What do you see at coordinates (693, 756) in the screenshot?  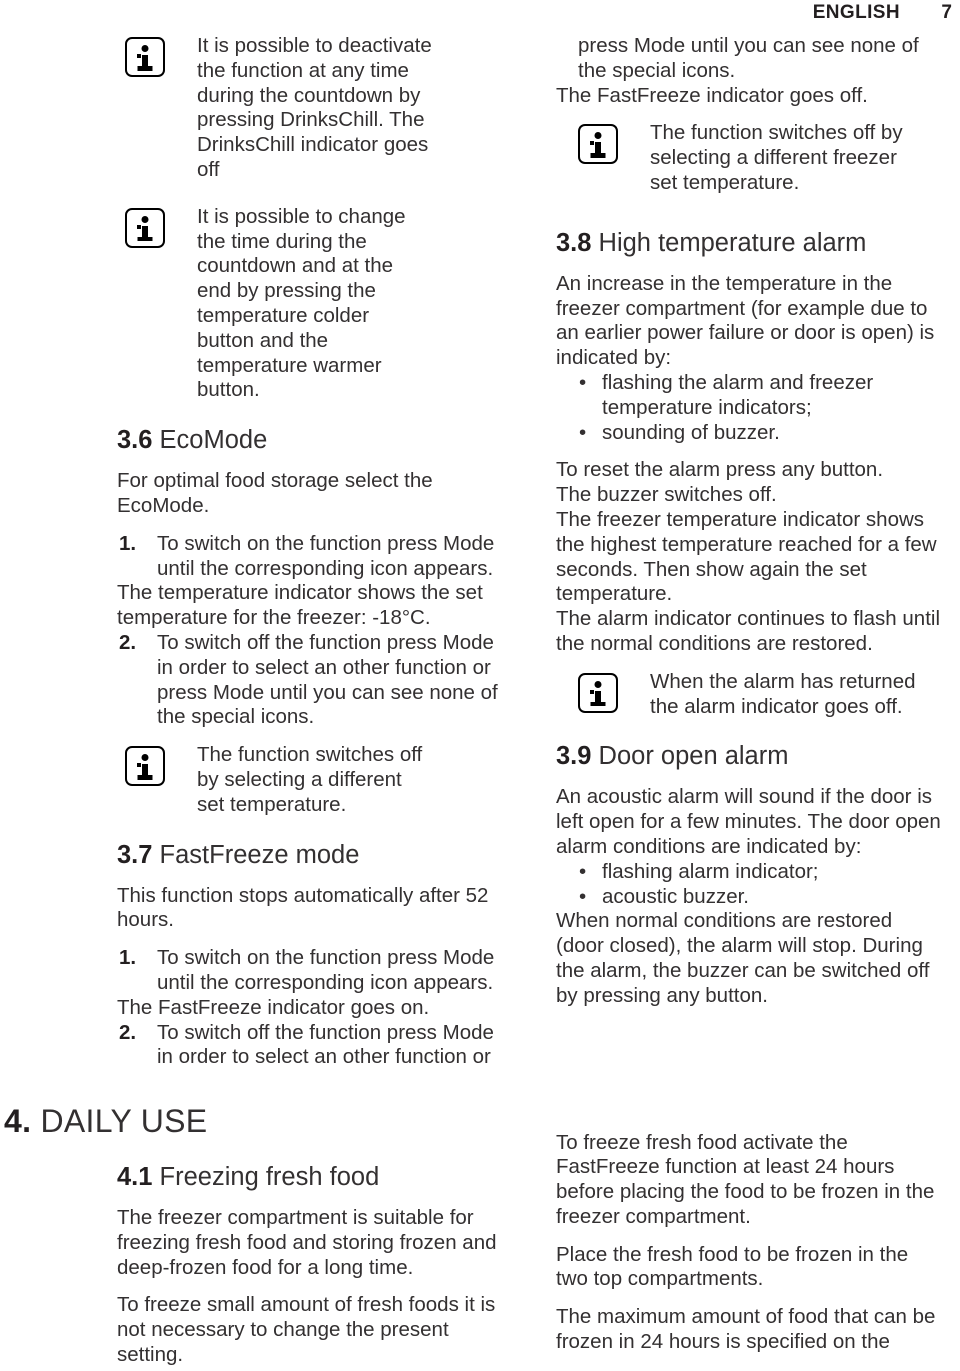 I see `heading-title: Door open alarm` at bounding box center [693, 756].